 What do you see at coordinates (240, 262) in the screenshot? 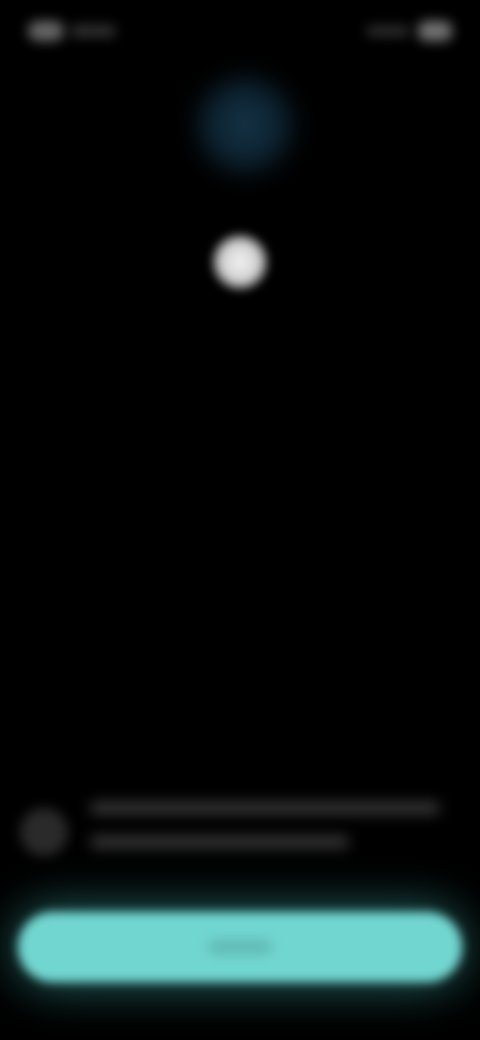
I see `center-light-dot` at bounding box center [240, 262].